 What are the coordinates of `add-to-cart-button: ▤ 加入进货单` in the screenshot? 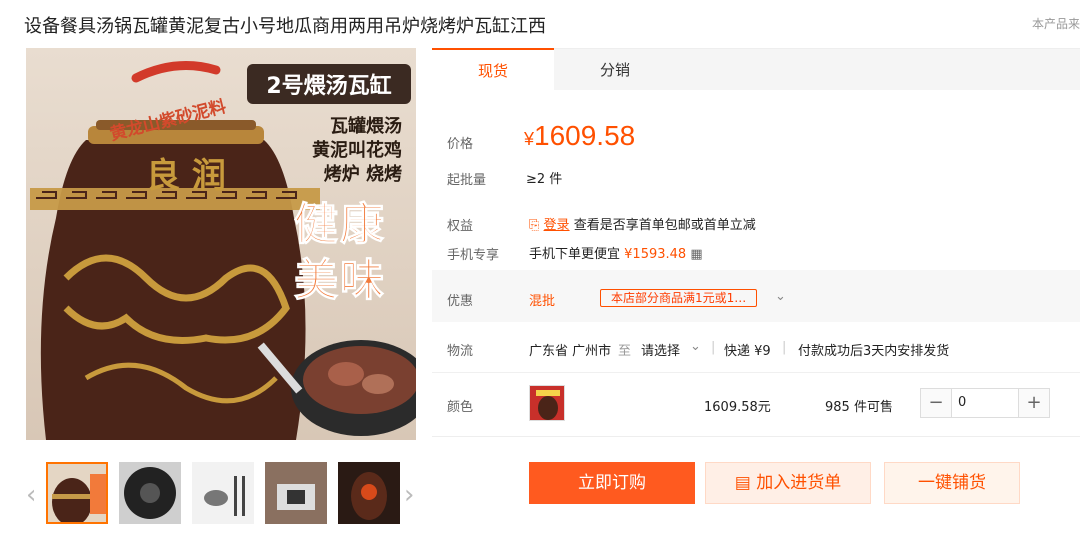 It's located at (788, 483).